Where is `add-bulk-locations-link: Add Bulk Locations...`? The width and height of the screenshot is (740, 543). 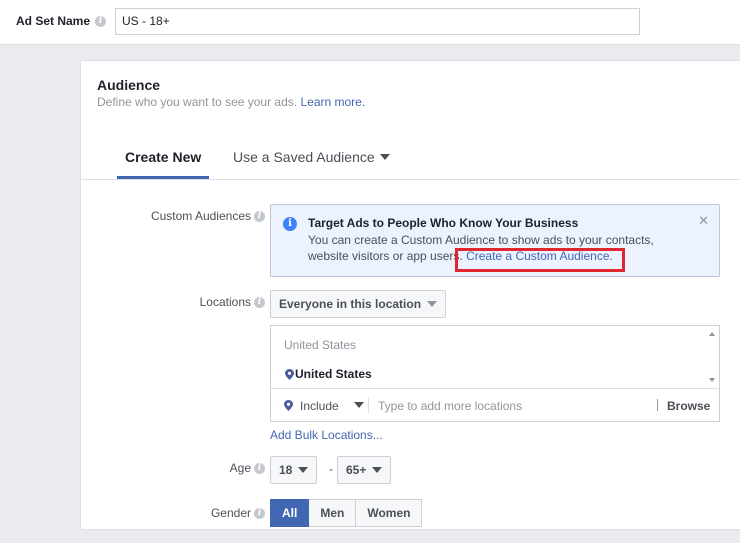
add-bulk-locations-link: Add Bulk Locations... is located at coordinates (326, 435).